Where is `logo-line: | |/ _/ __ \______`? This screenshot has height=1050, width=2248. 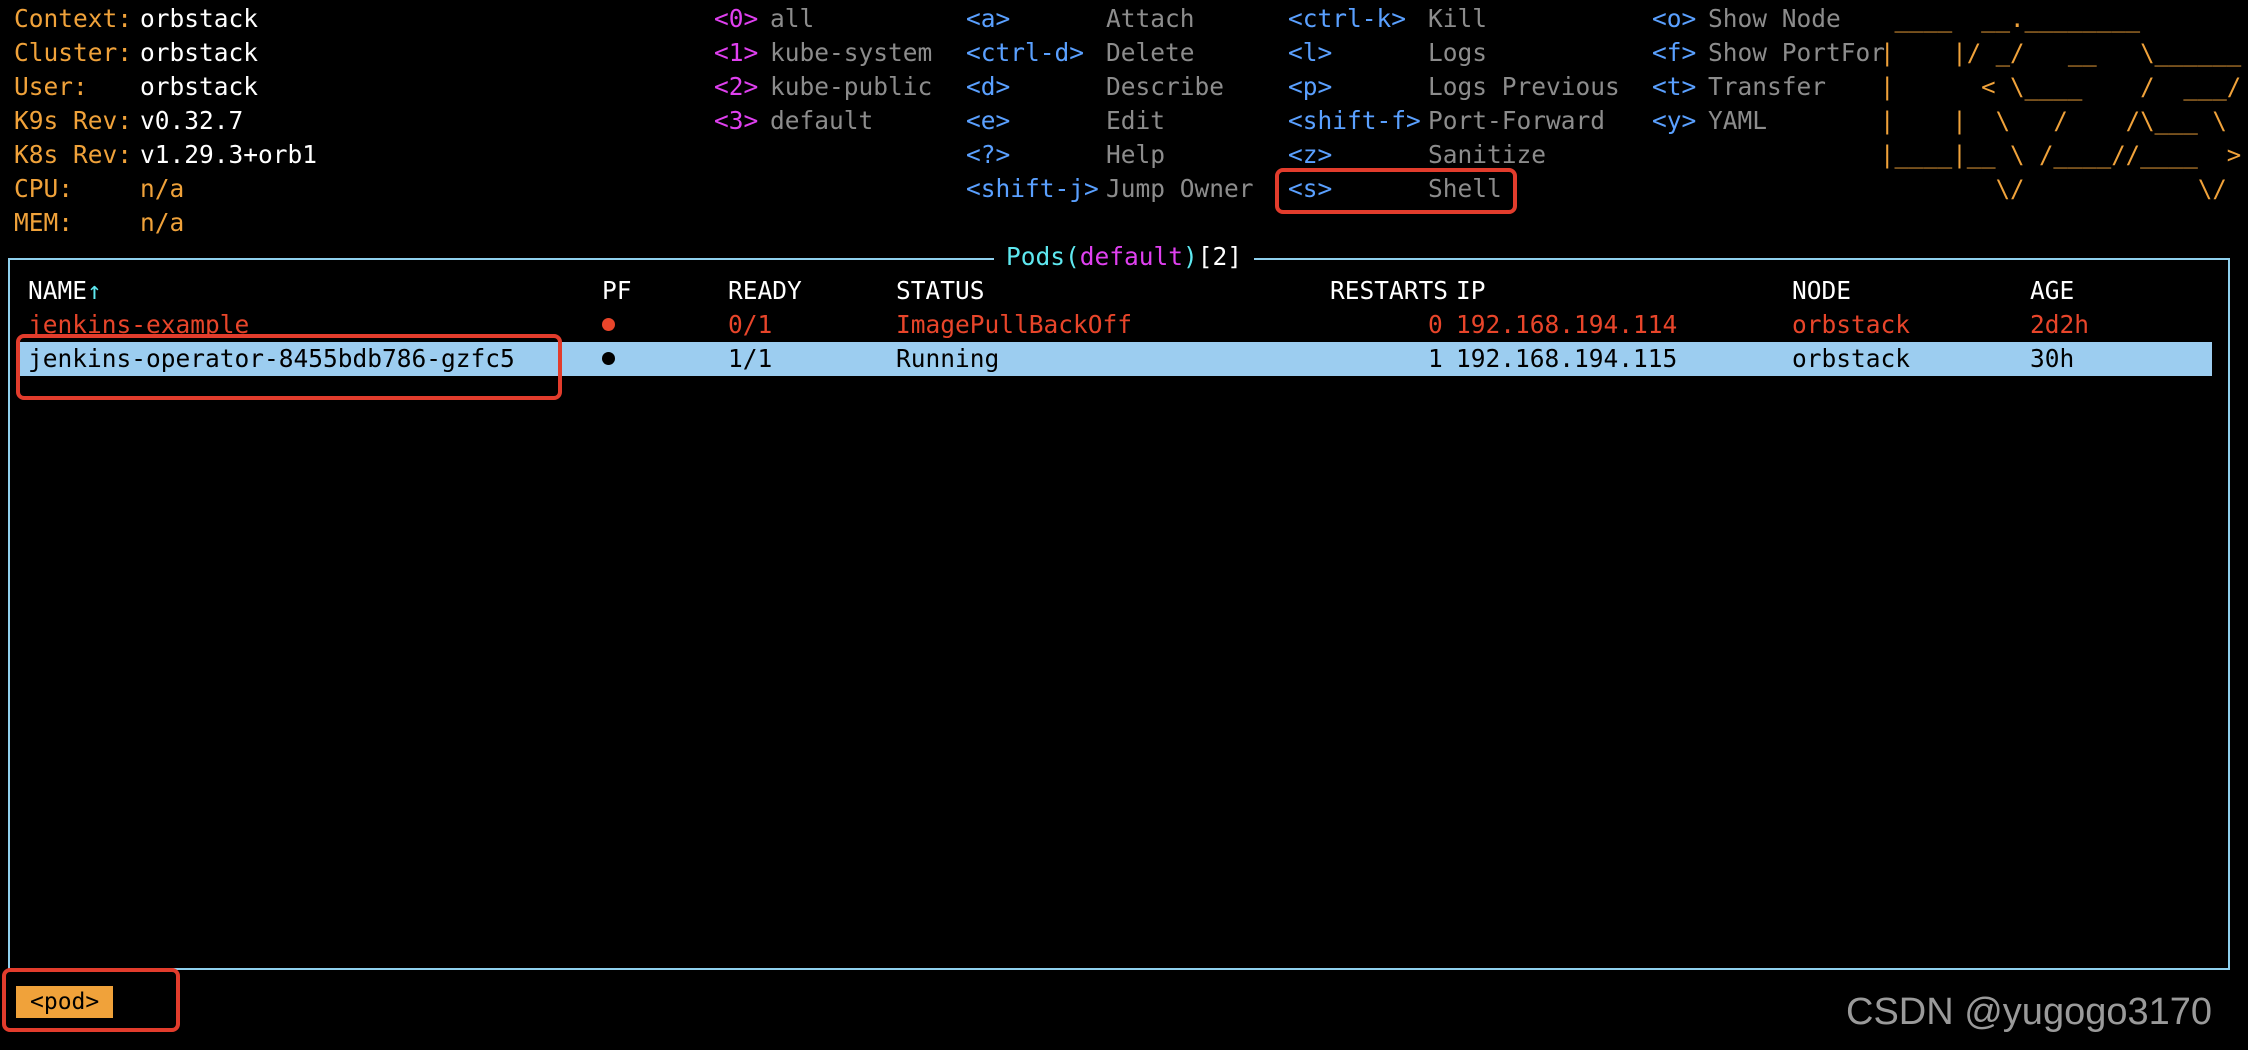 logo-line: | |/ _/ __ \______ is located at coordinates (2061, 53).